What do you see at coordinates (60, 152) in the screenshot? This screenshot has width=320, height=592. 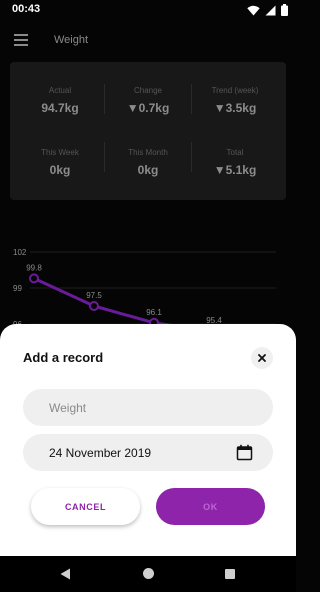 I see `stat-label: This Week` at bounding box center [60, 152].